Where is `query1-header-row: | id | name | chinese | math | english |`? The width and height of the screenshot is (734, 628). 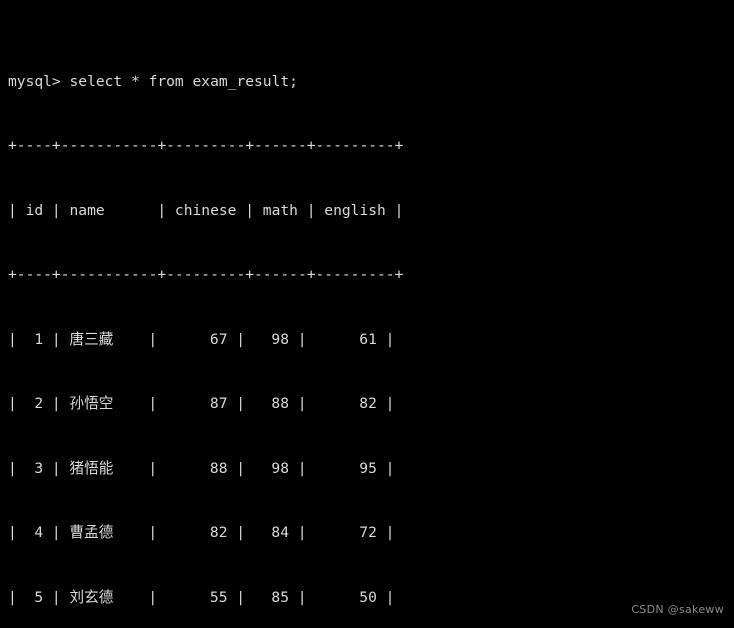
query1-header-row: | id | name | chinese | math | english | is located at coordinates (206, 210).